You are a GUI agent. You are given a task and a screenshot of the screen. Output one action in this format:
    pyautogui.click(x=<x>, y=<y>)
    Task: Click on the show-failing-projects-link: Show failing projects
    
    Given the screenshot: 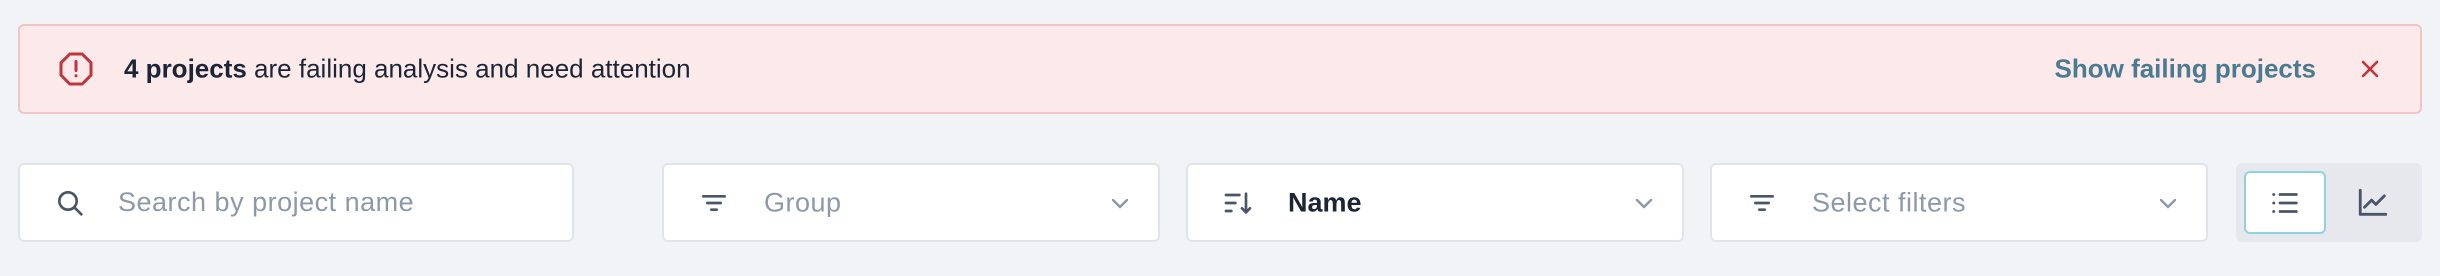 What is the action you would take?
    pyautogui.click(x=2185, y=69)
    